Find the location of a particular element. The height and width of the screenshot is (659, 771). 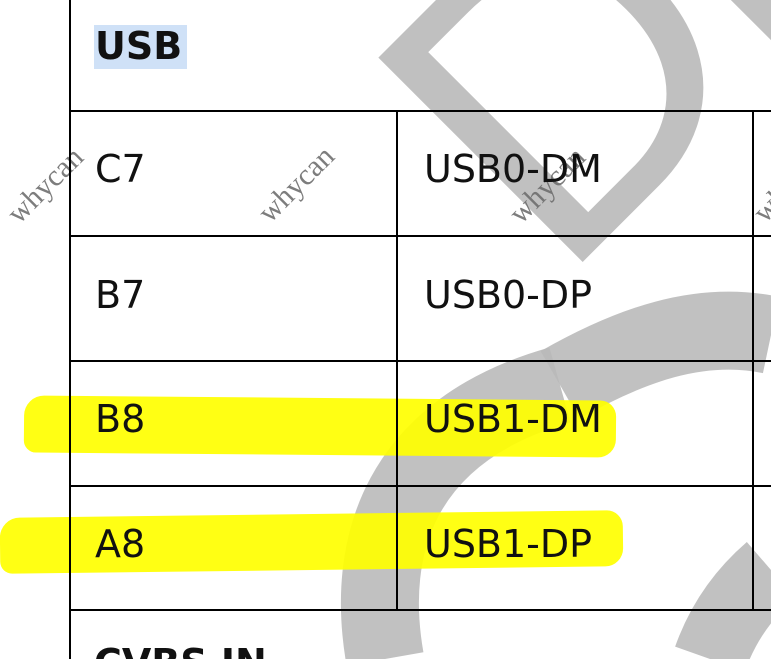

section-title: USB is located at coordinates (141, 47).